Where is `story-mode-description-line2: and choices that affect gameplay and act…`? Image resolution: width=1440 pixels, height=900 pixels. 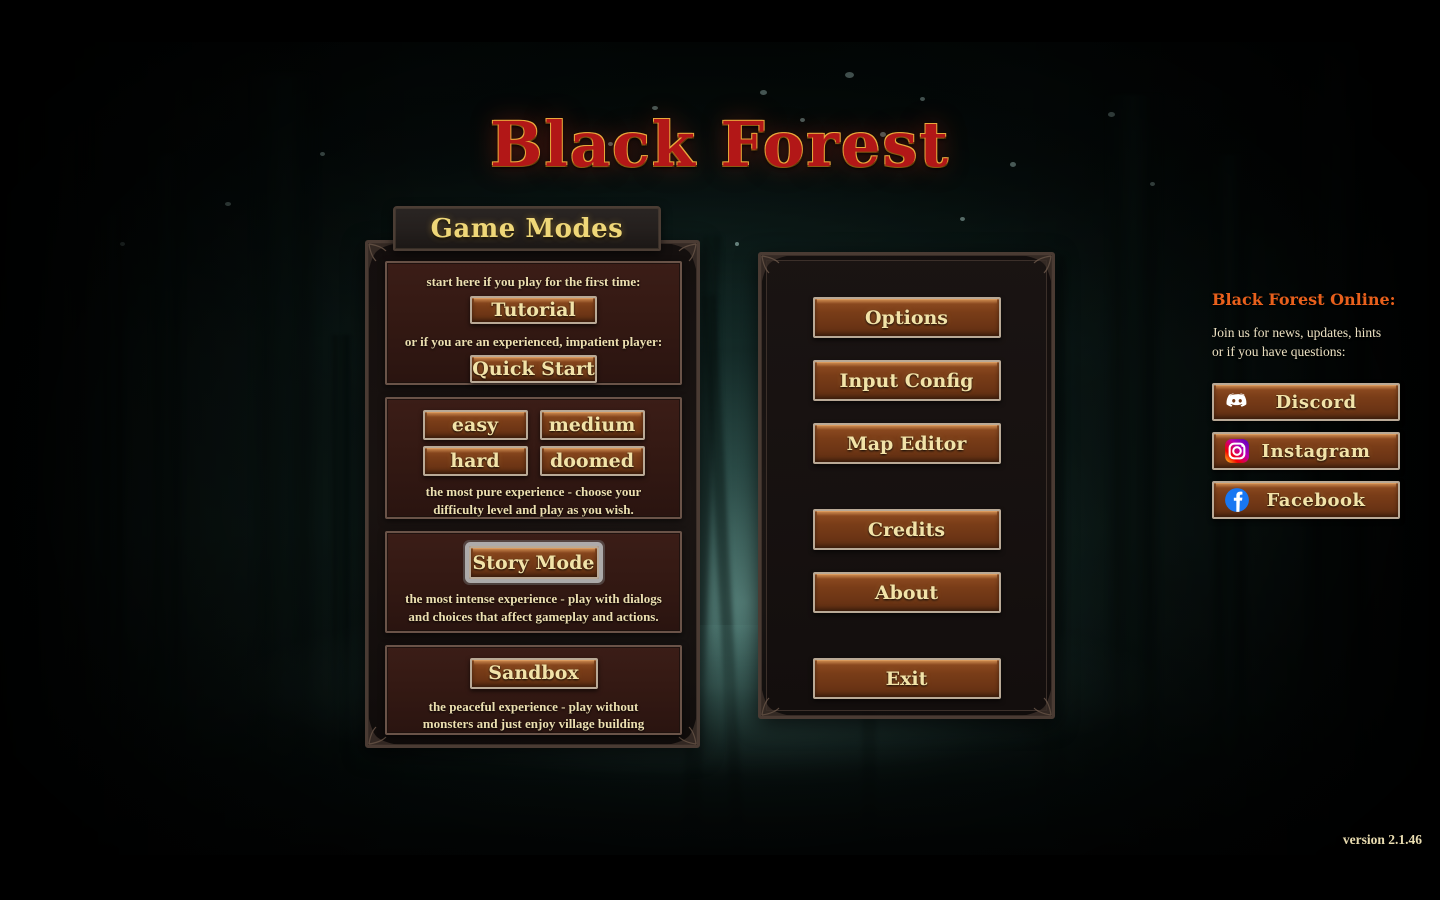
story-mode-description-line2: and choices that affect gameplay and act… is located at coordinates (533, 616).